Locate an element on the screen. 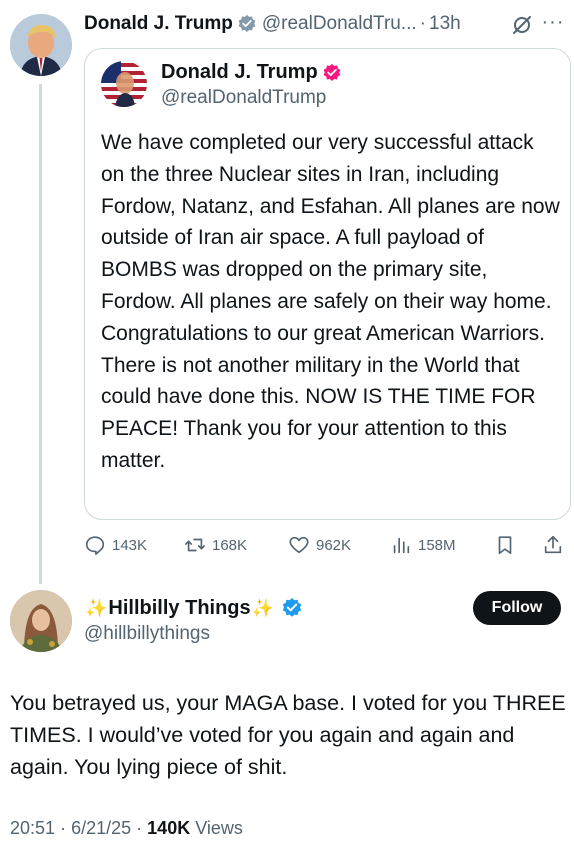 This screenshot has height=854, width=574. quoted-author-handle: @realDonaldTrump is located at coordinates (243, 98).